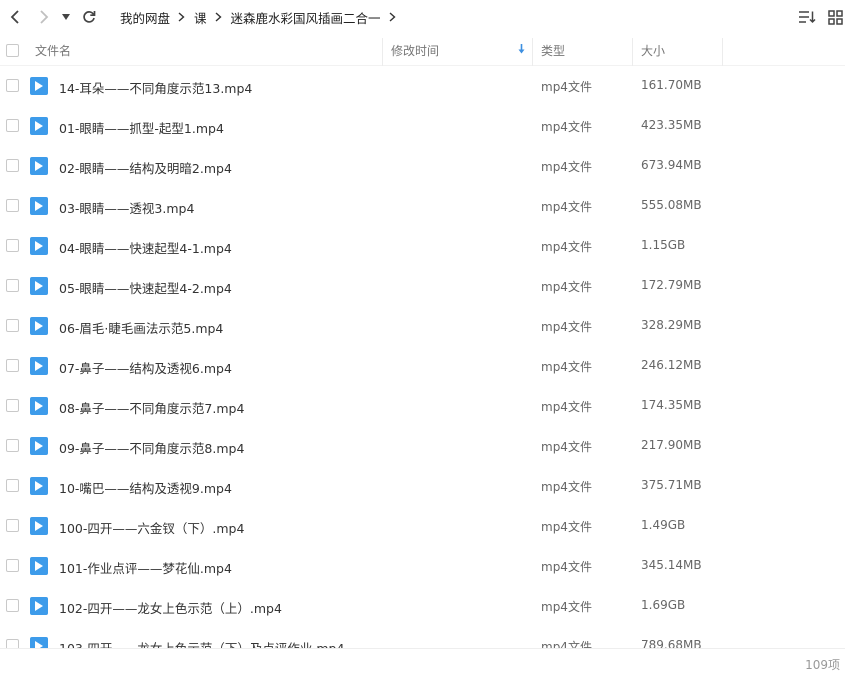 The width and height of the screenshot is (845, 675). Describe the element at coordinates (306, 17) in the screenshot. I see `breadcrumb-item-current-folder: 迷森鹿水彩国风插画二合一` at that location.